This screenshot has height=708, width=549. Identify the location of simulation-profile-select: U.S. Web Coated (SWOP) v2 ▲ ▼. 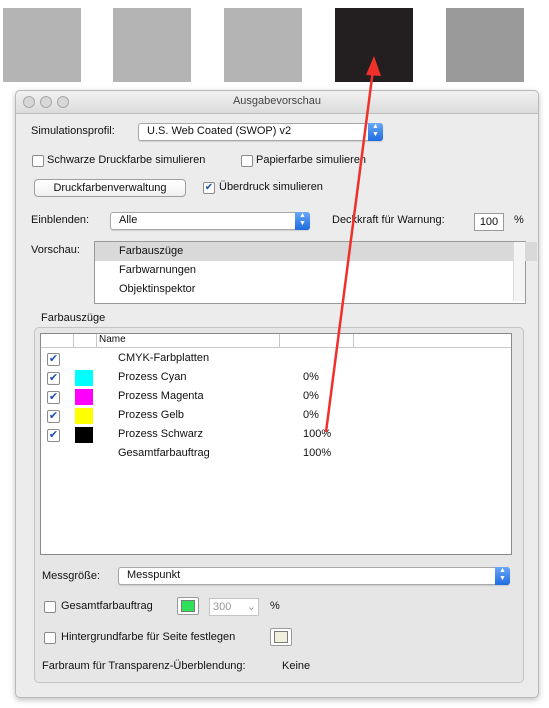
(260, 132).